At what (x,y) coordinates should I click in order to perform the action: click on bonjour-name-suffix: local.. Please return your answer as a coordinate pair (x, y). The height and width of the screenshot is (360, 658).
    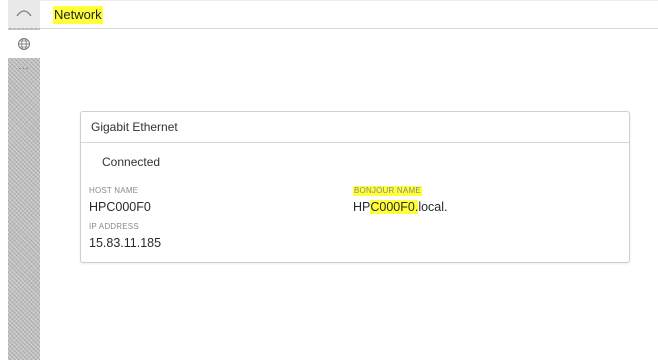
    Looking at the image, I should click on (433, 207).